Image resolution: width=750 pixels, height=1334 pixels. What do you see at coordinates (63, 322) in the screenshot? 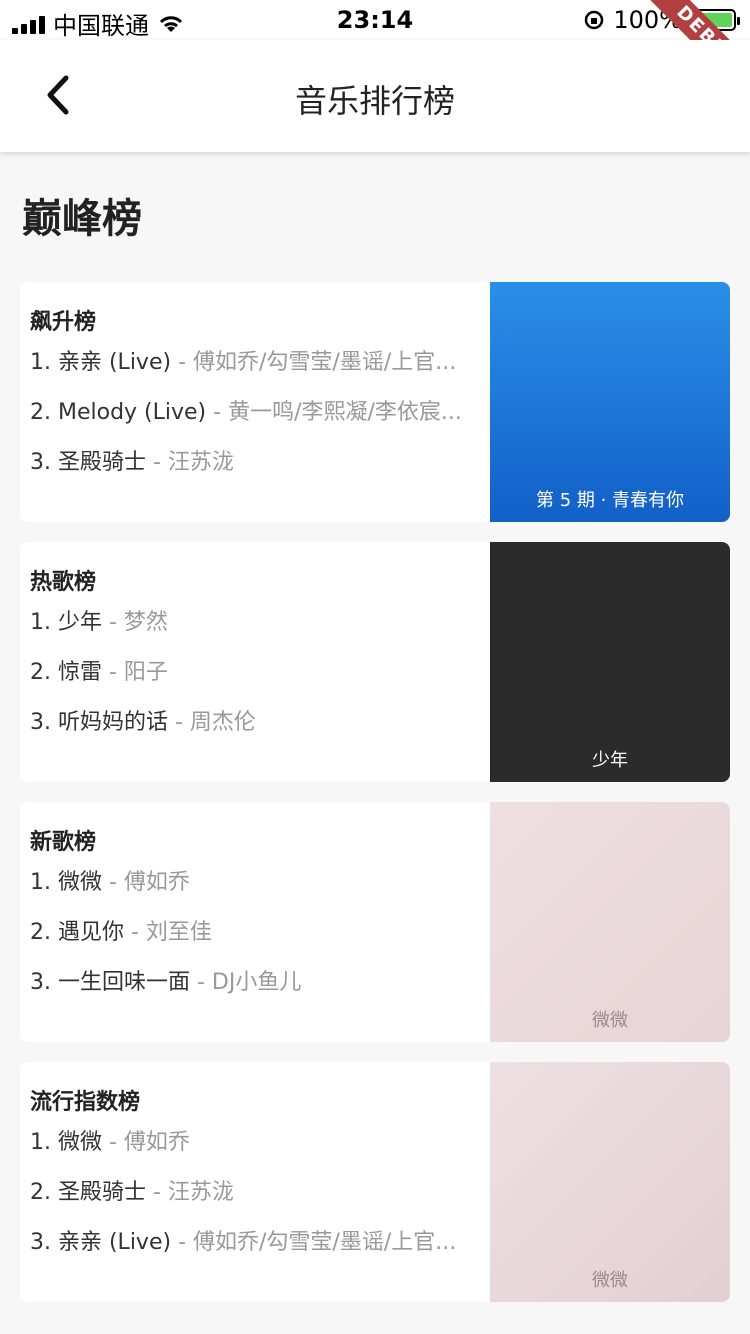
I see `chart-card-label: 飙升榜` at bounding box center [63, 322].